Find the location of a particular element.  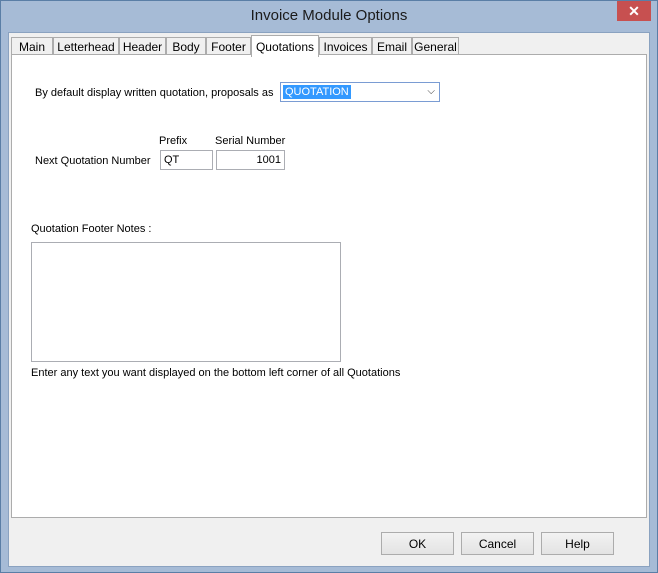

tab-quotations: Quotations is located at coordinates (285, 46).